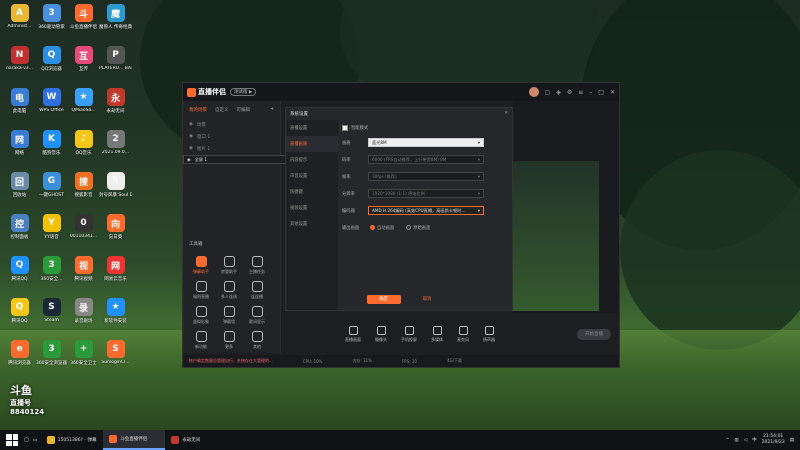  What do you see at coordinates (231, 149) in the screenshot?
I see `scene-item: ◉ 图片 1` at bounding box center [231, 149].